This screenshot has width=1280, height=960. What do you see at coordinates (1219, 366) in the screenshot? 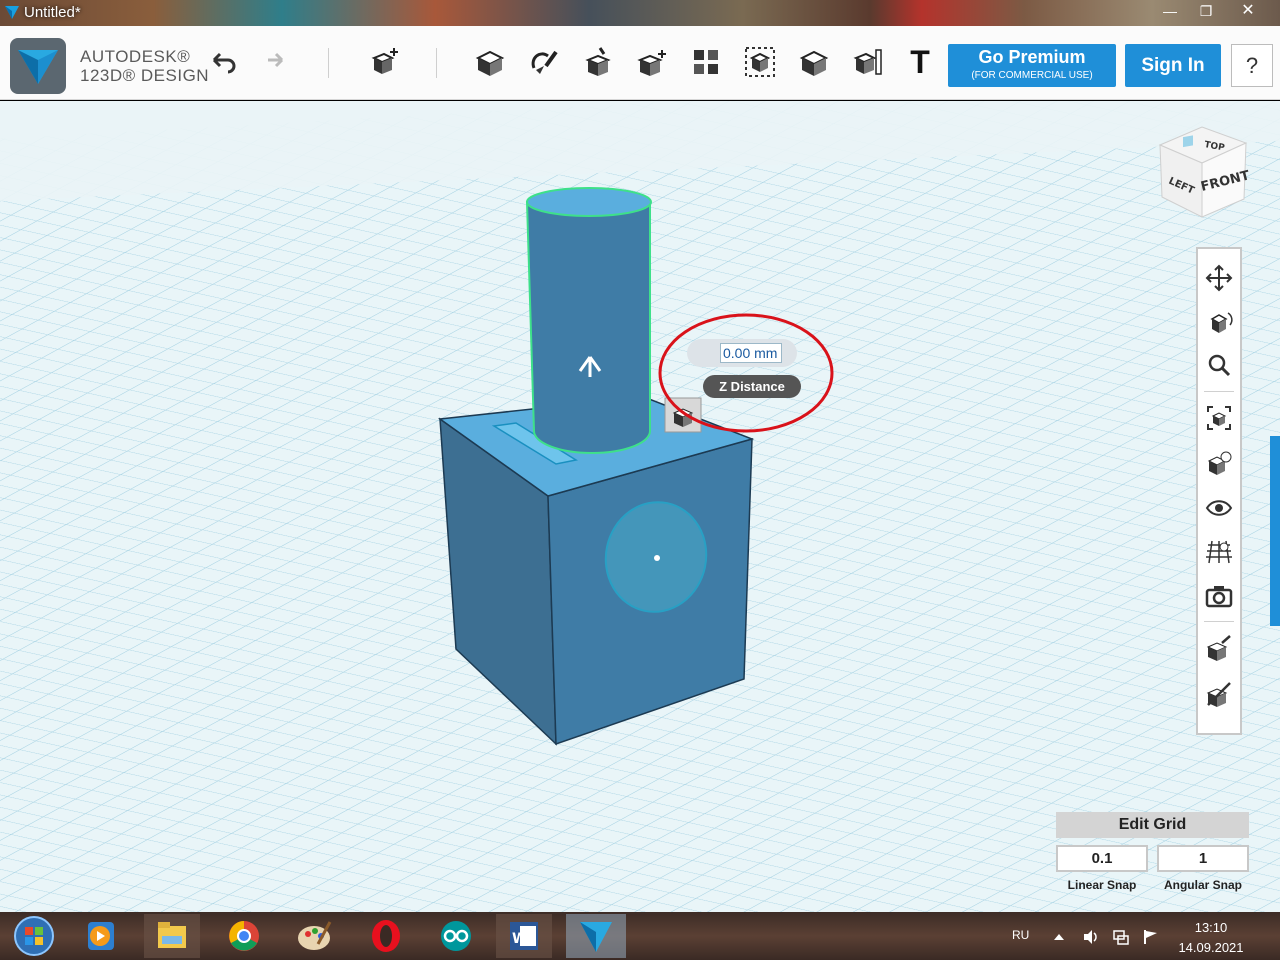
I see `zoom-icon` at bounding box center [1219, 366].